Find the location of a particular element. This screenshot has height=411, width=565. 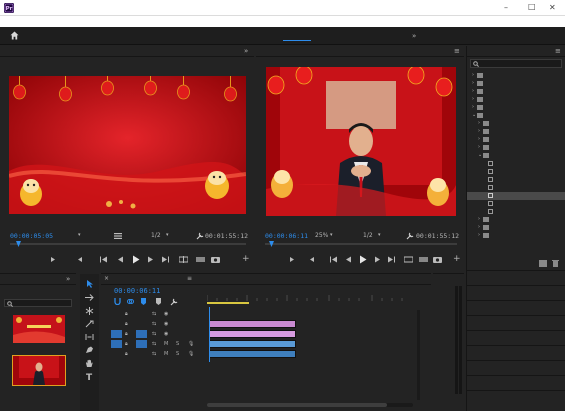

linked-selection-icon is located at coordinates (130, 301).